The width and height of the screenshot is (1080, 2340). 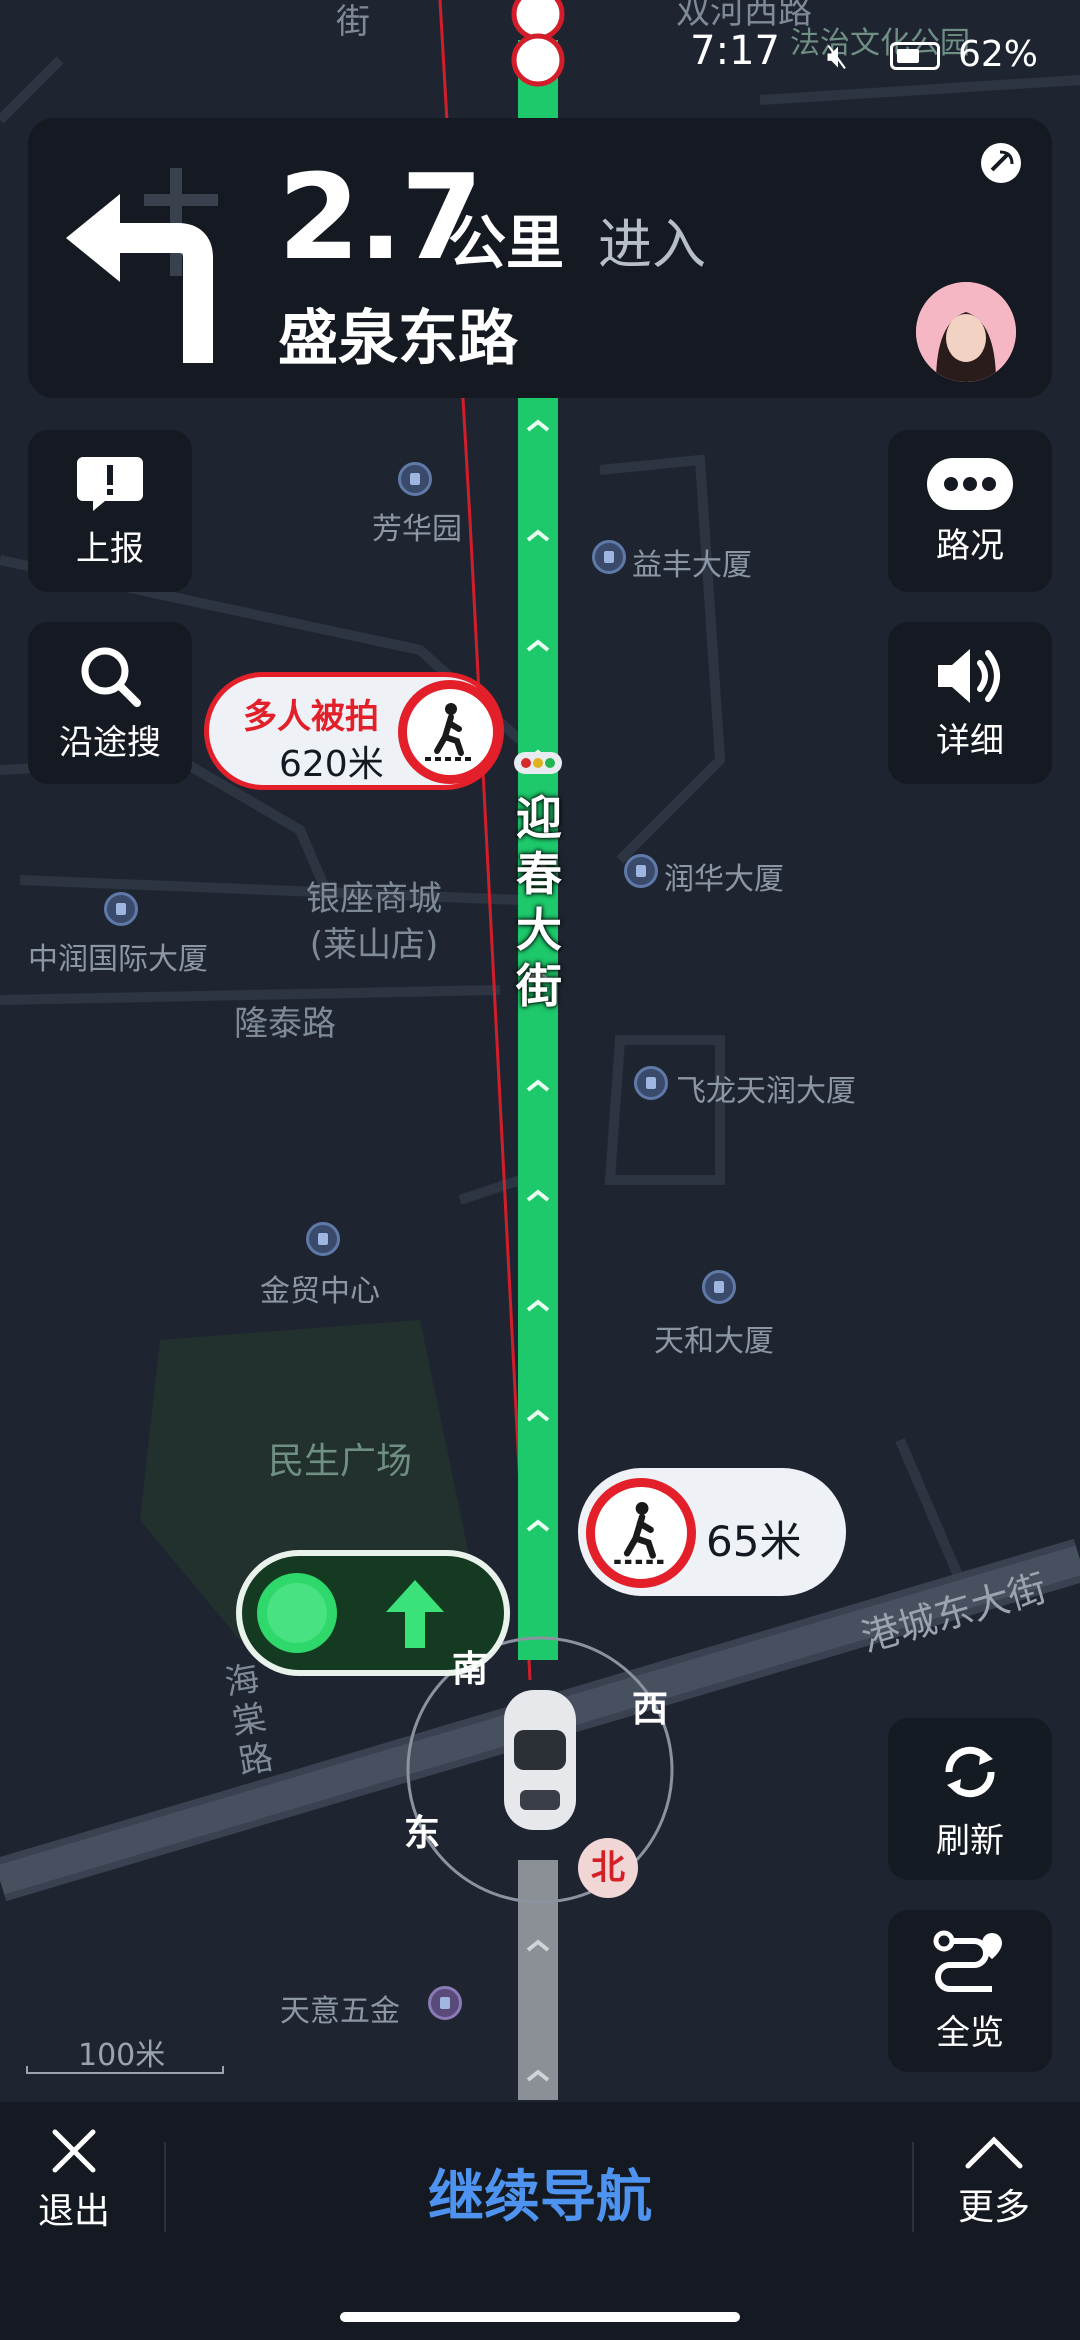 I want to click on green-light-icon, so click(x=297, y=1613).